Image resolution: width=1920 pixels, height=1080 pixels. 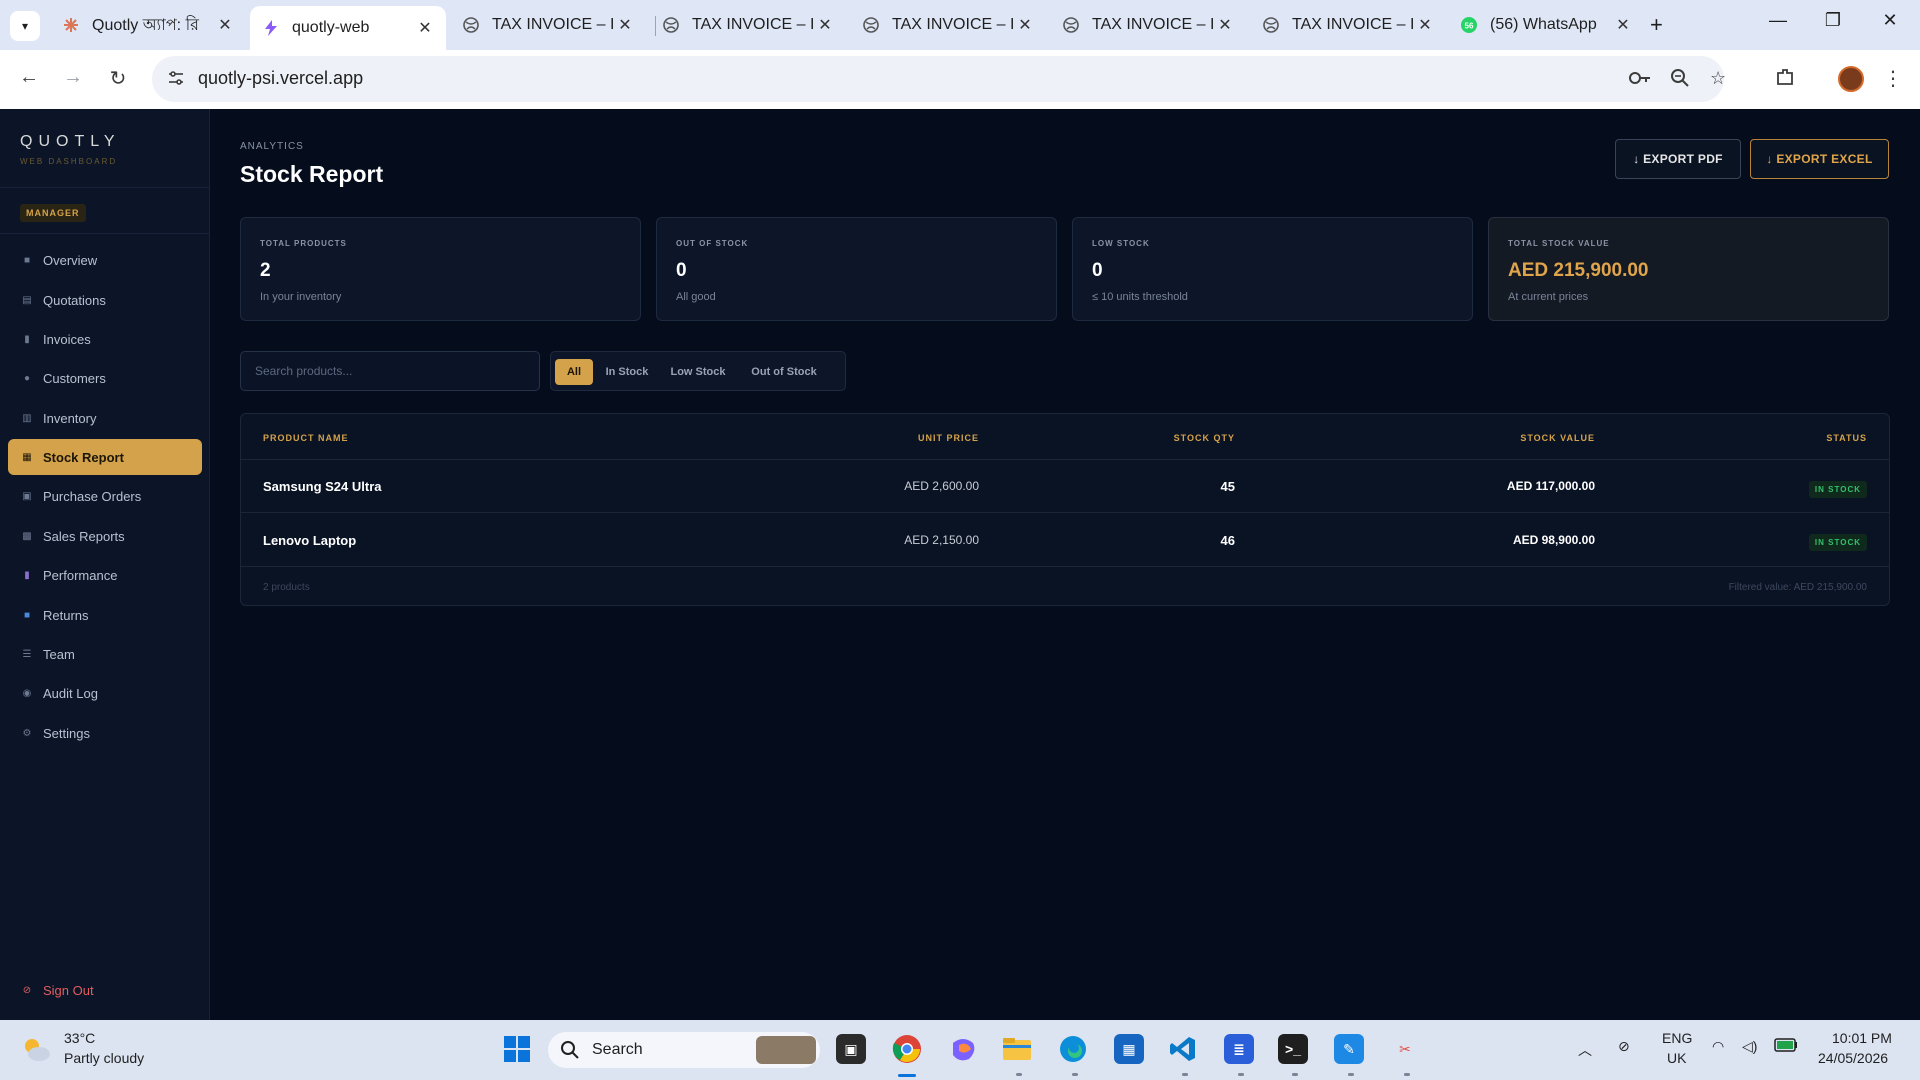 What do you see at coordinates (105, 260) in the screenshot?
I see `sidebar-item-overview: ■ Overview` at bounding box center [105, 260].